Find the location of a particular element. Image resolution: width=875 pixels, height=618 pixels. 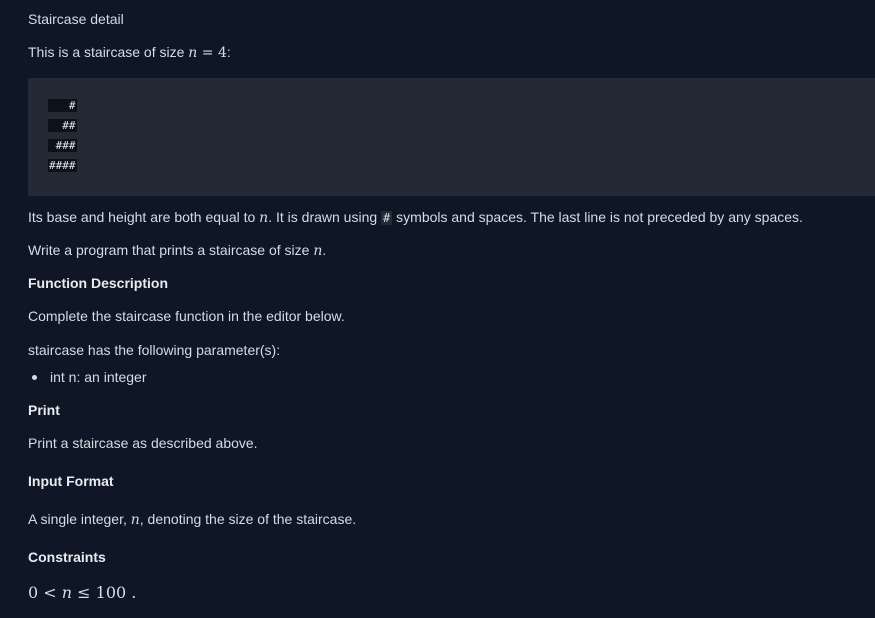

constraint-math-n: n is located at coordinates (67, 592).